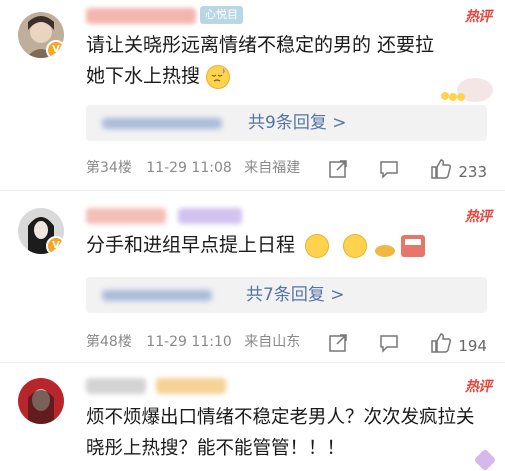 The height and width of the screenshot is (471, 505). What do you see at coordinates (109, 342) in the screenshot?
I see `floor-number: 第48楼` at bounding box center [109, 342].